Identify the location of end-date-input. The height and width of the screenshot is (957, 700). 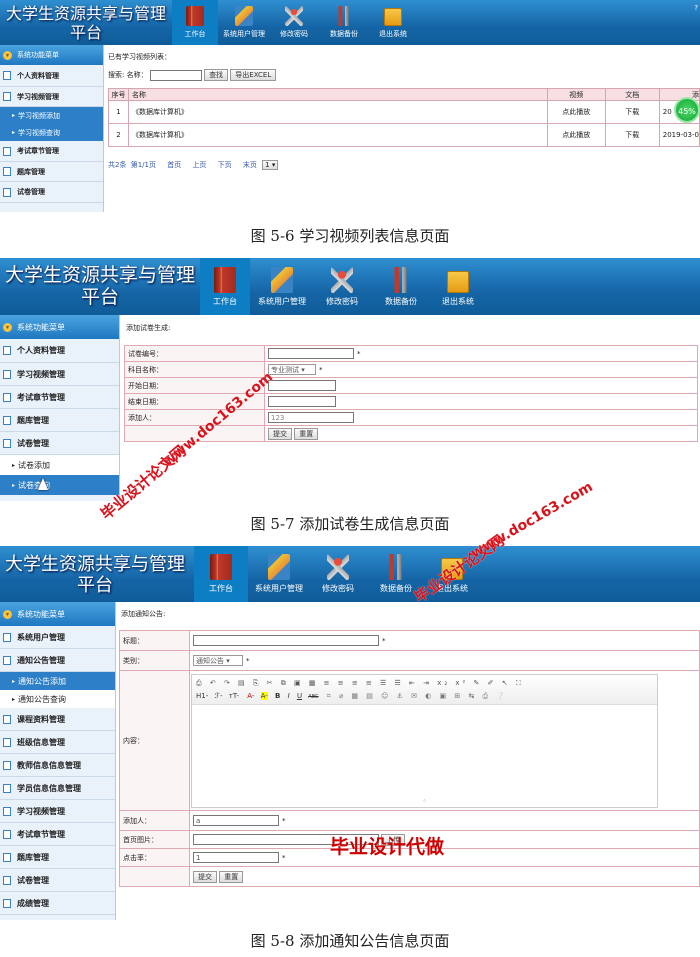
(302, 401).